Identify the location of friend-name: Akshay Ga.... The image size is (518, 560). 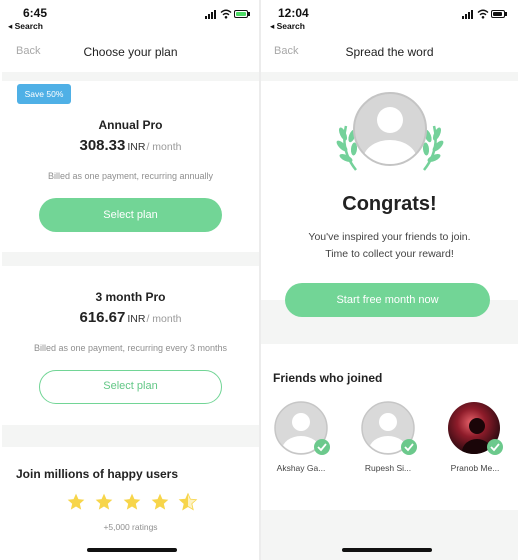
(301, 468).